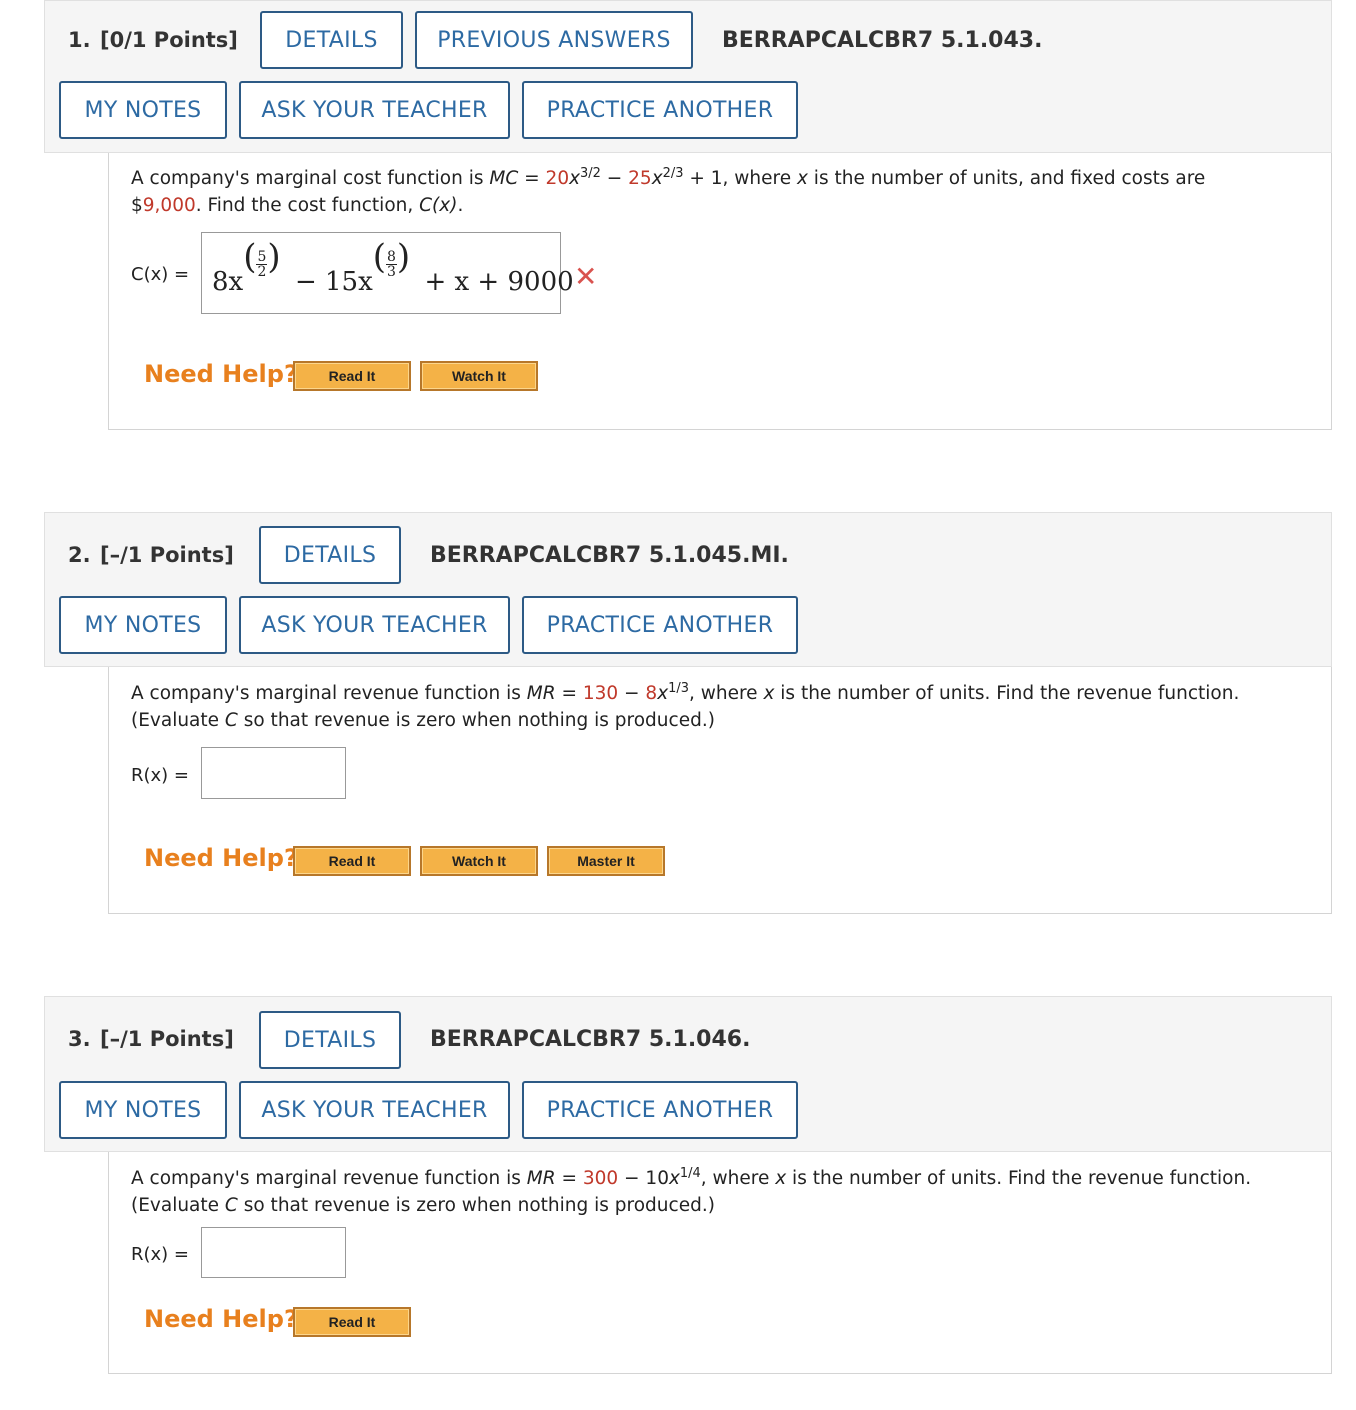 This screenshot has height=1410, width=1356. I want to click on q1-code: BERRAPCALCBR7 5.1.043., so click(882, 40).